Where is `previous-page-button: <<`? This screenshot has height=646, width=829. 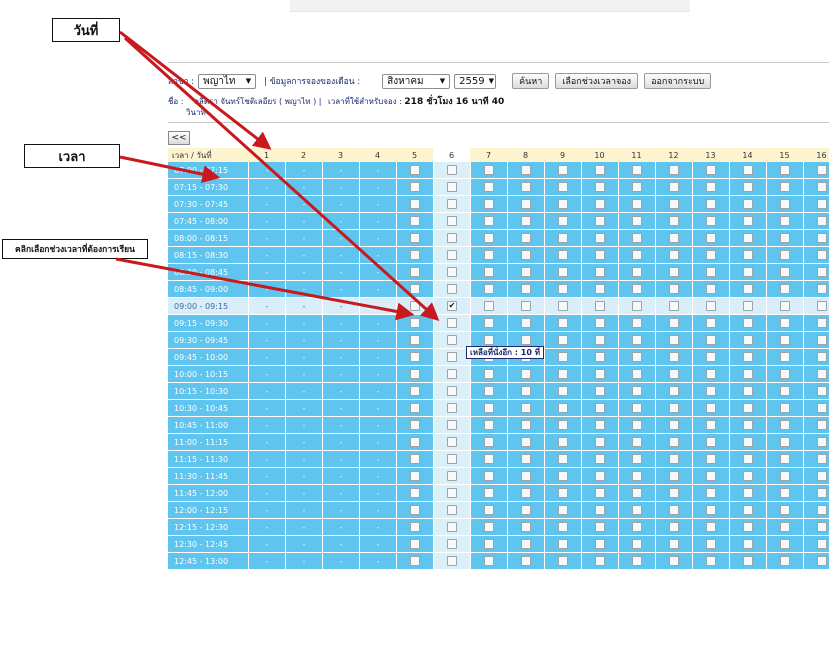 previous-page-button: << is located at coordinates (179, 138).